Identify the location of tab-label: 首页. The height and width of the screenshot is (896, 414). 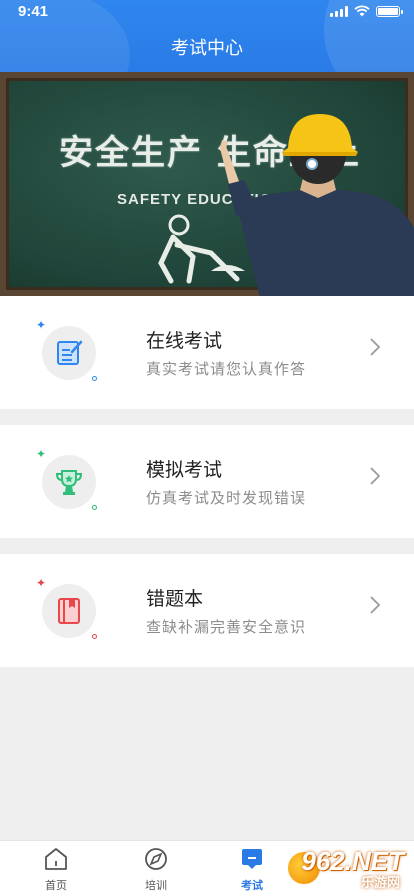
(56, 885).